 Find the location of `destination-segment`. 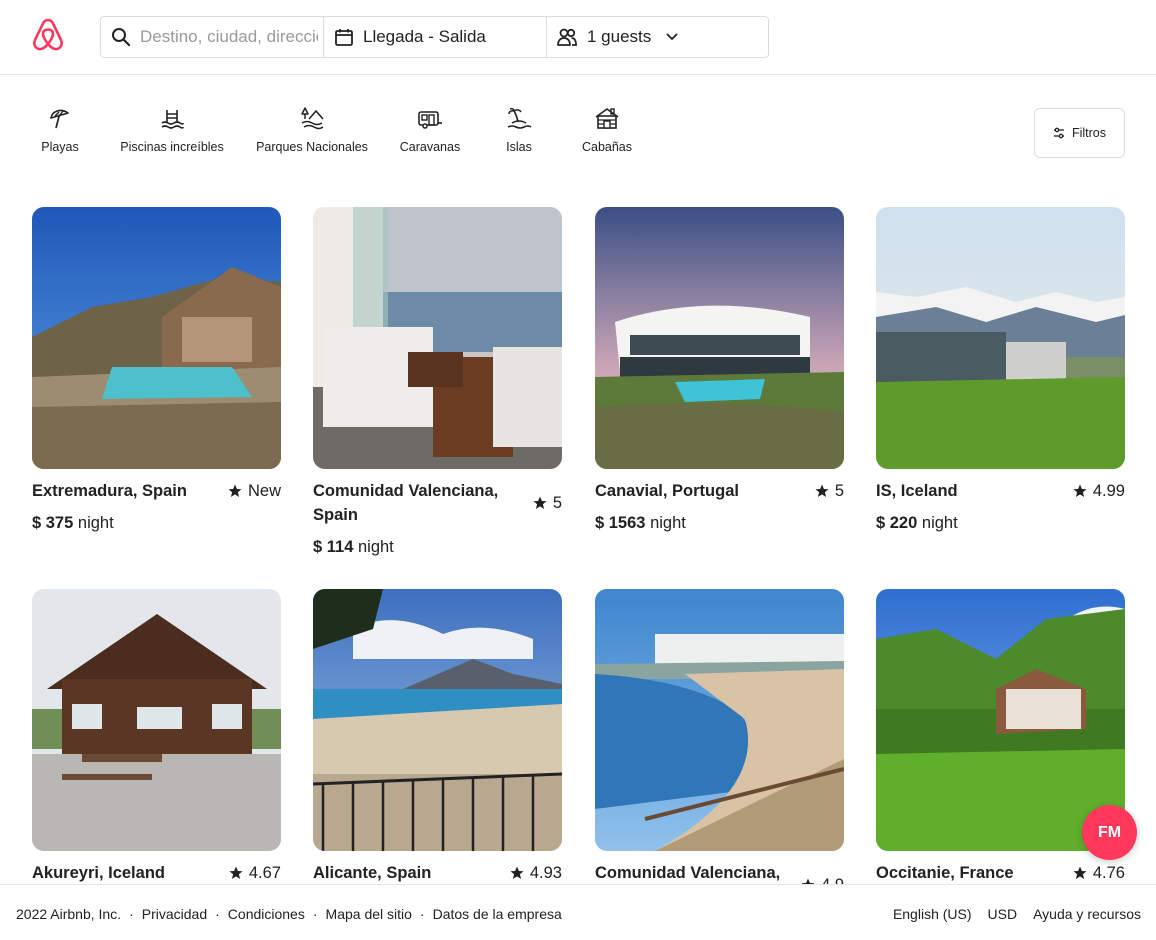

destination-segment is located at coordinates (212, 37).